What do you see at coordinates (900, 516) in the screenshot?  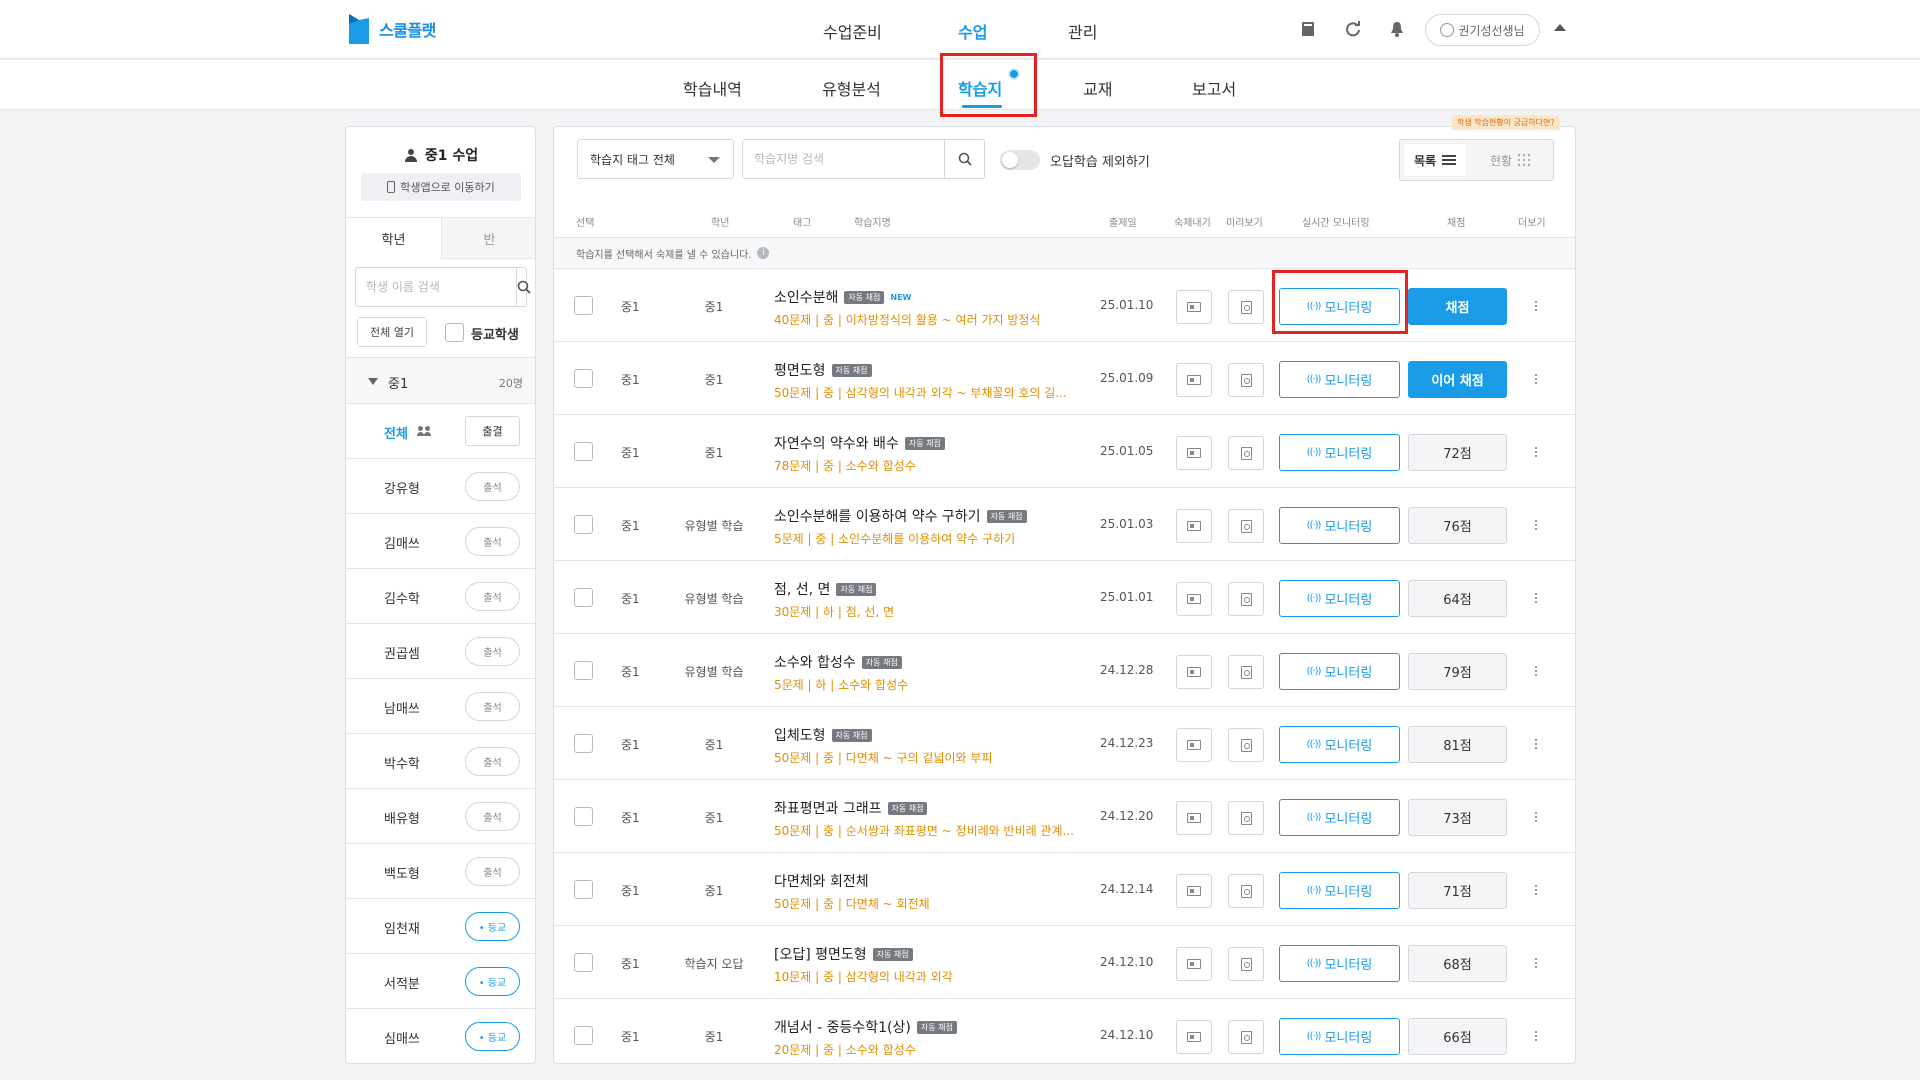 I see `worksheet-title: 소인수분해를 이용하여 약수 구하기 자동 채점` at bounding box center [900, 516].